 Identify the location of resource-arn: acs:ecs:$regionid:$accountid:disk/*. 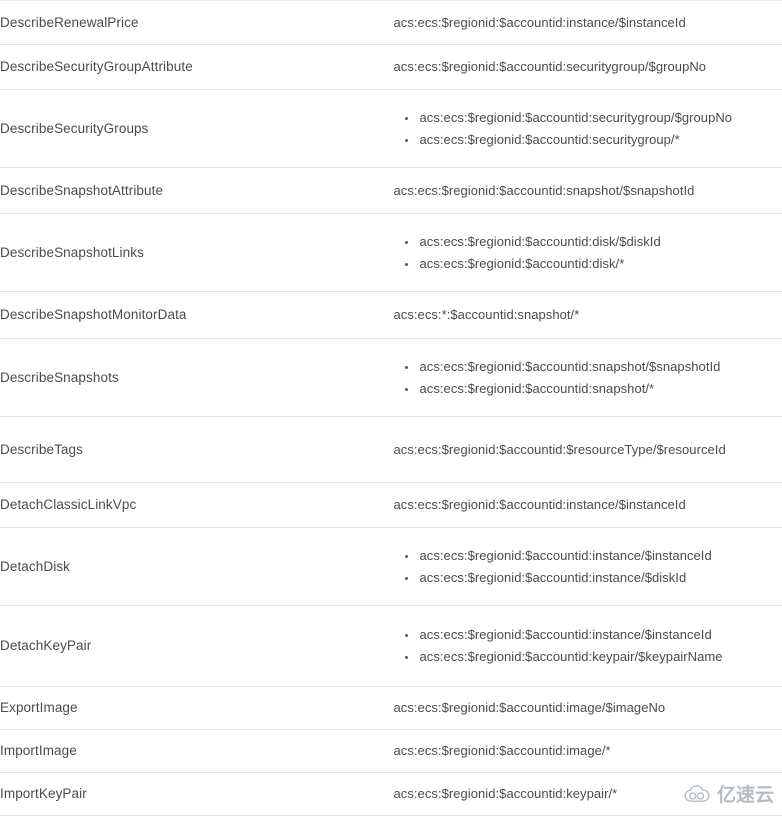
(600, 264).